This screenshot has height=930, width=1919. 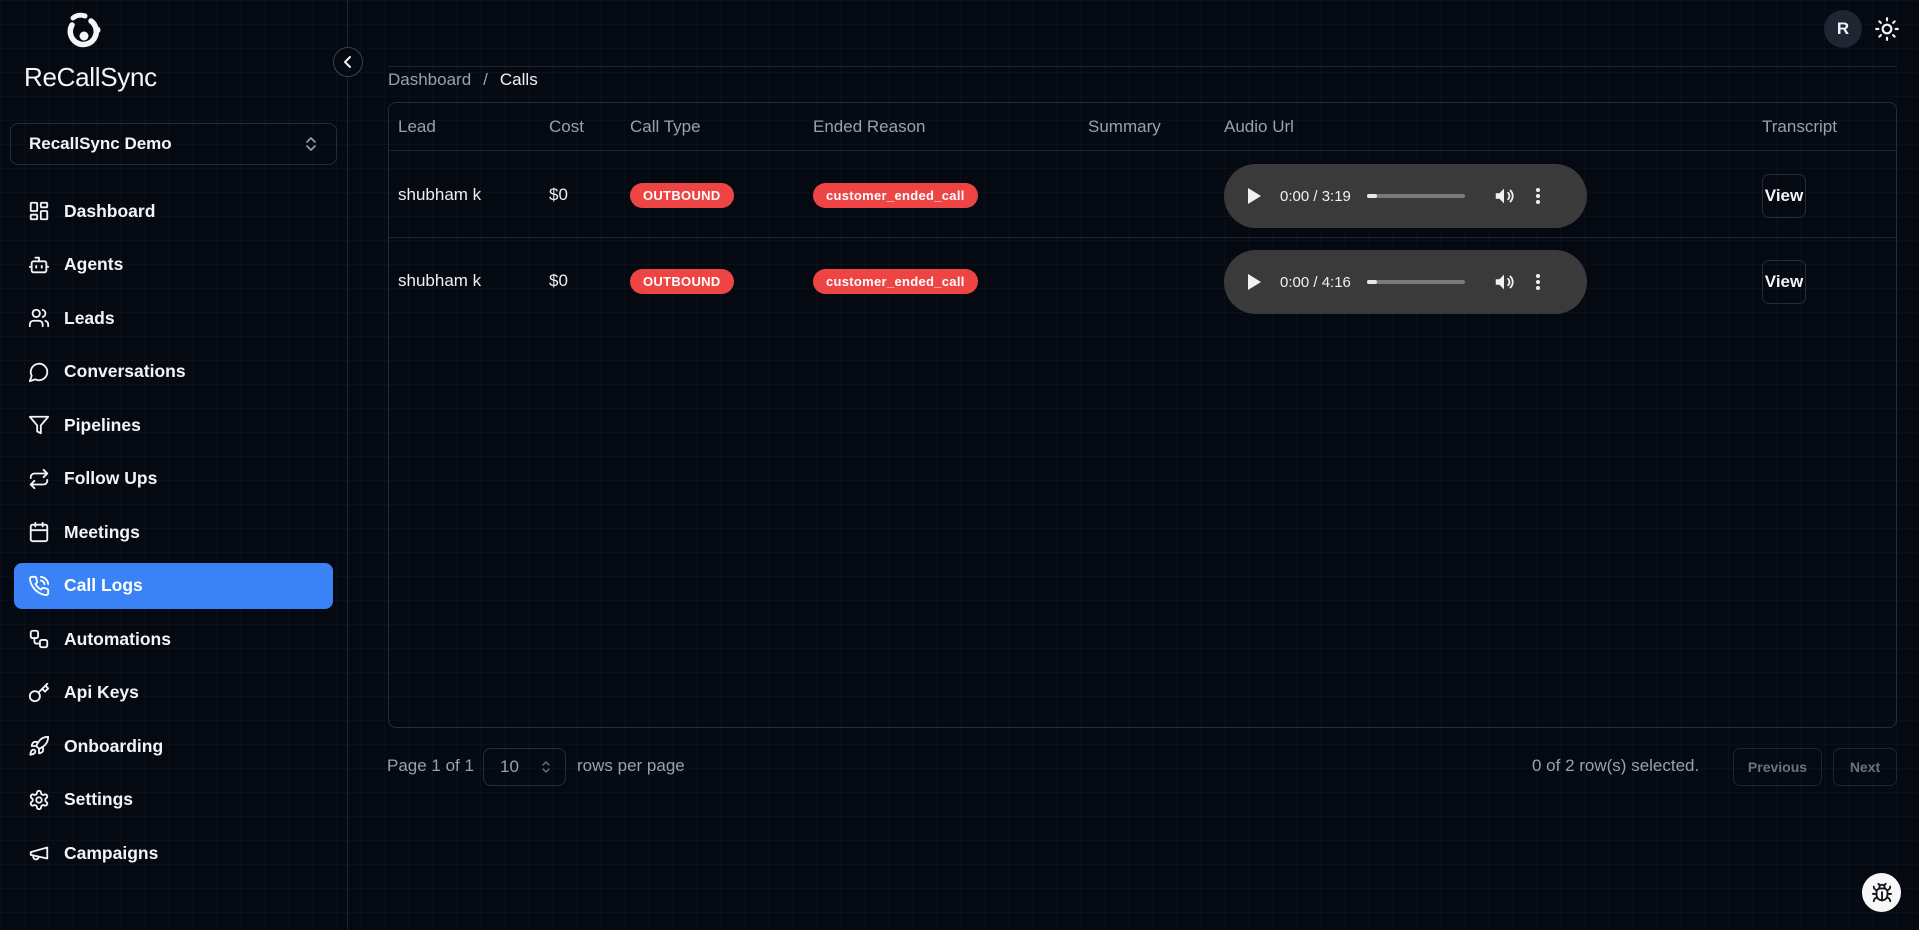 I want to click on breadcrumb: Dashboard / Calls, so click(x=463, y=80).